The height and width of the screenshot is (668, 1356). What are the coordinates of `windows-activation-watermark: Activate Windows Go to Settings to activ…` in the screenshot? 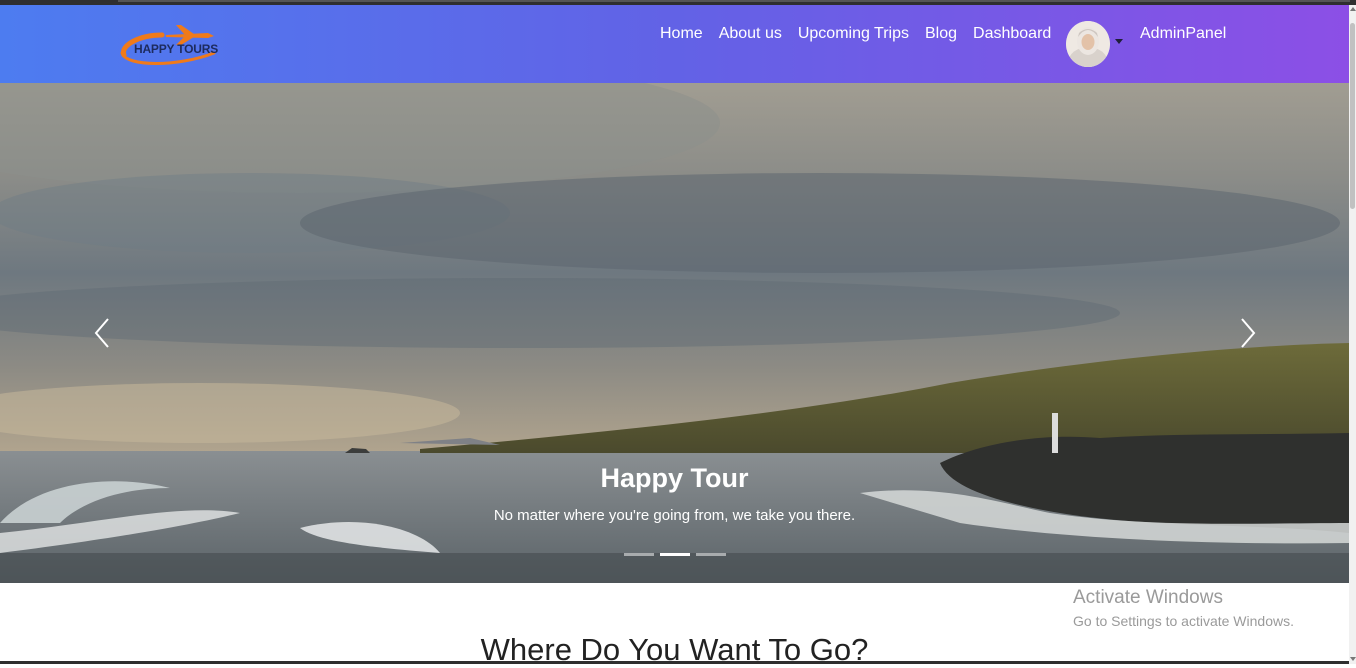 It's located at (1183, 608).